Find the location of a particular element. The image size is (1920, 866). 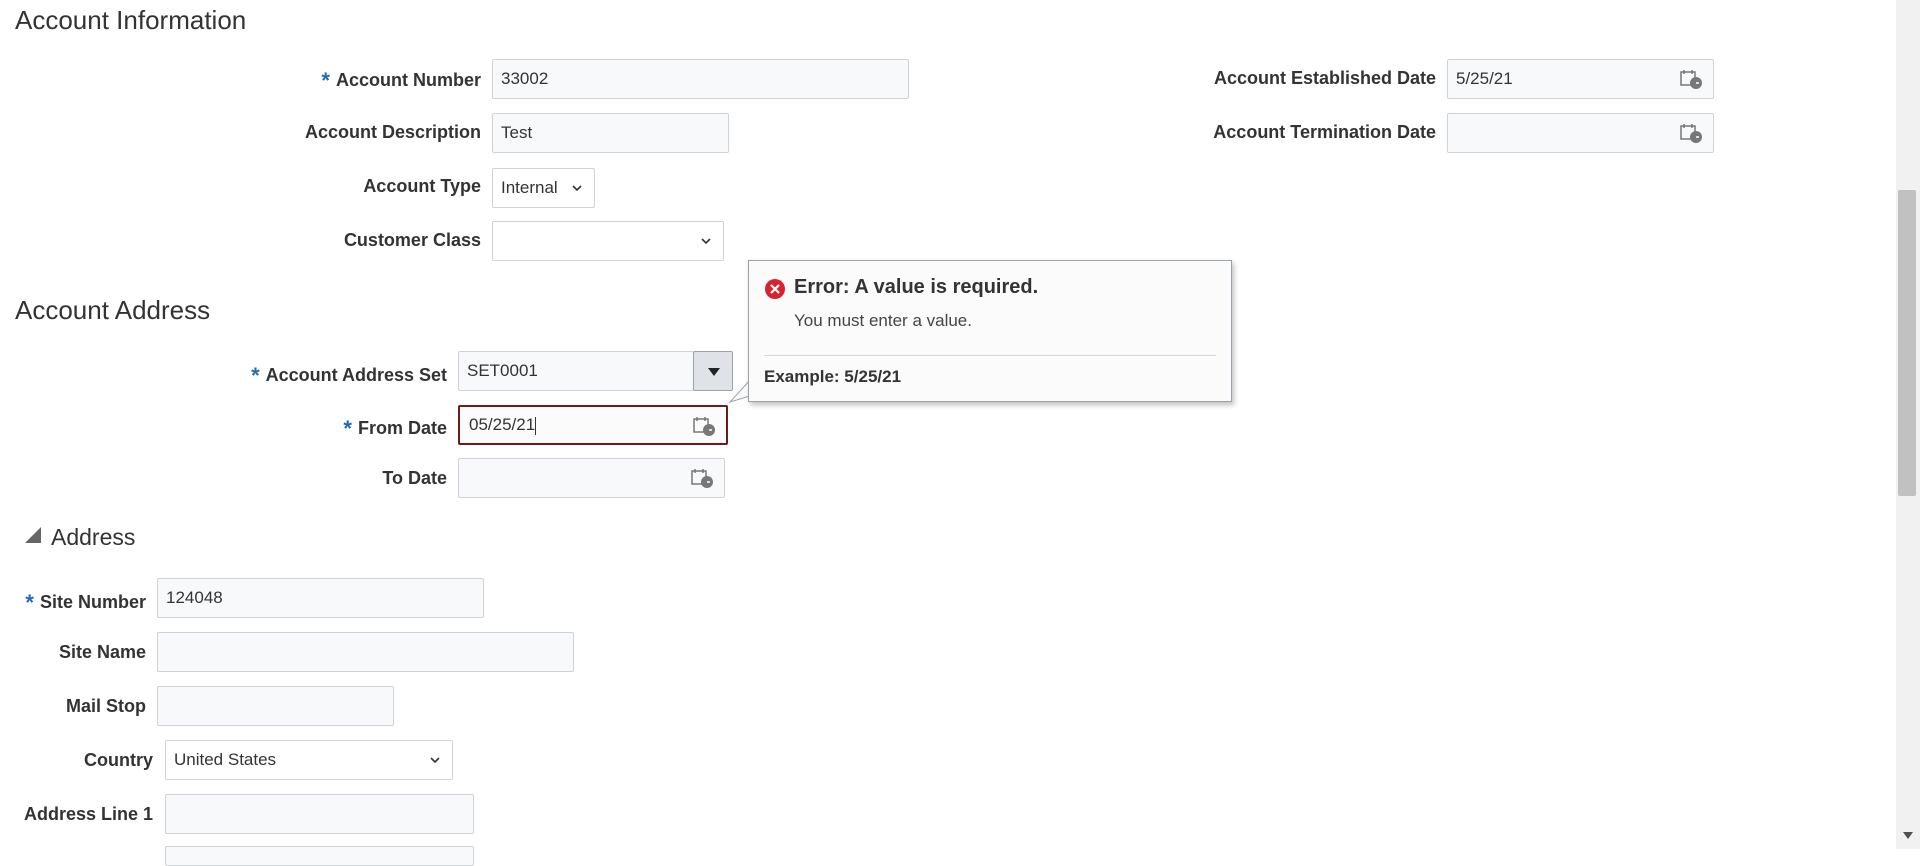

established-date-value: 5/25/21 is located at coordinates (1484, 78).